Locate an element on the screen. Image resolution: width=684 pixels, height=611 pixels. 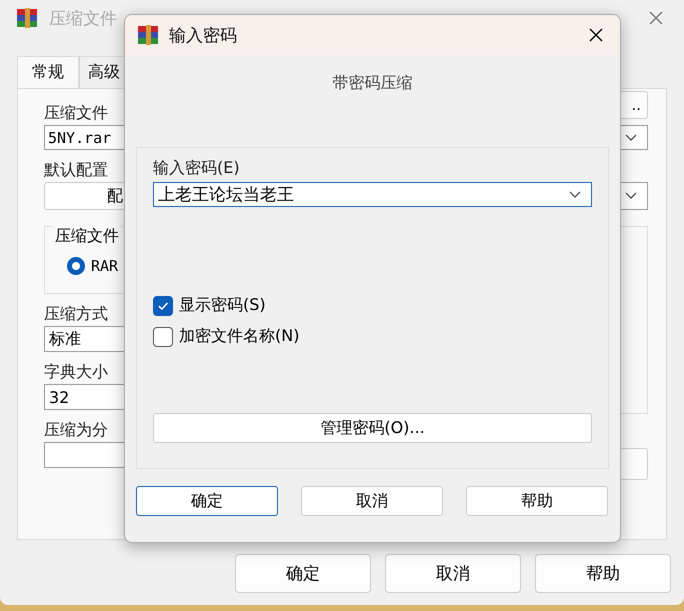
checkbox-option: 加密文件名称(N) is located at coordinates (372, 336).